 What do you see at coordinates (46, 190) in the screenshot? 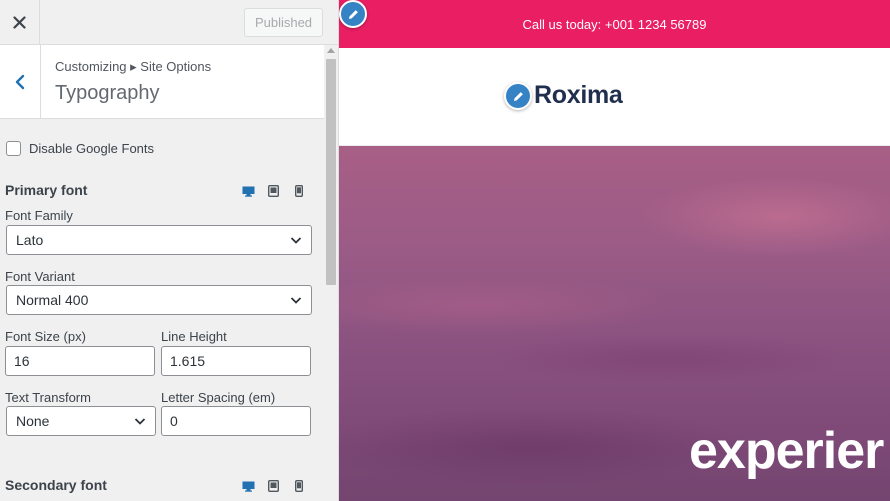
I see `primary-font-title: Primary font` at bounding box center [46, 190].